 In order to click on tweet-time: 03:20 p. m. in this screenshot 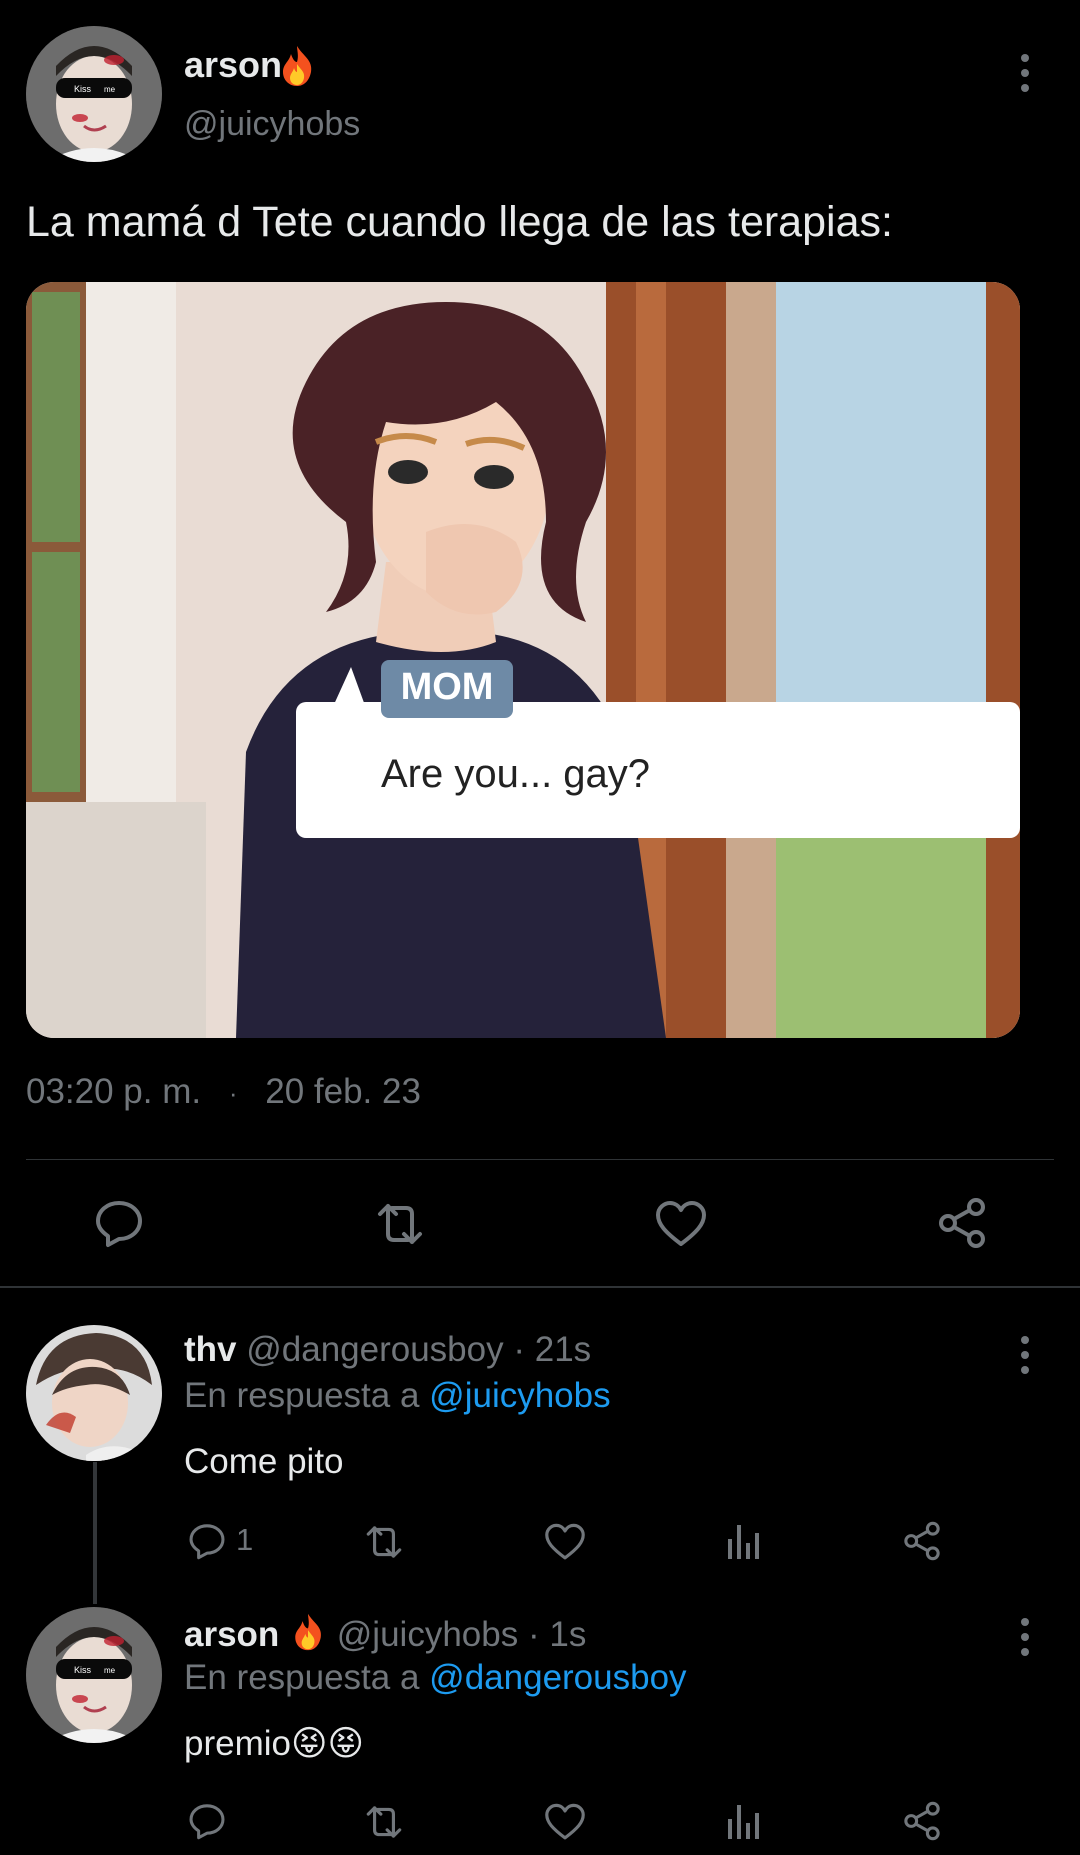, I will do `click(114, 1091)`.